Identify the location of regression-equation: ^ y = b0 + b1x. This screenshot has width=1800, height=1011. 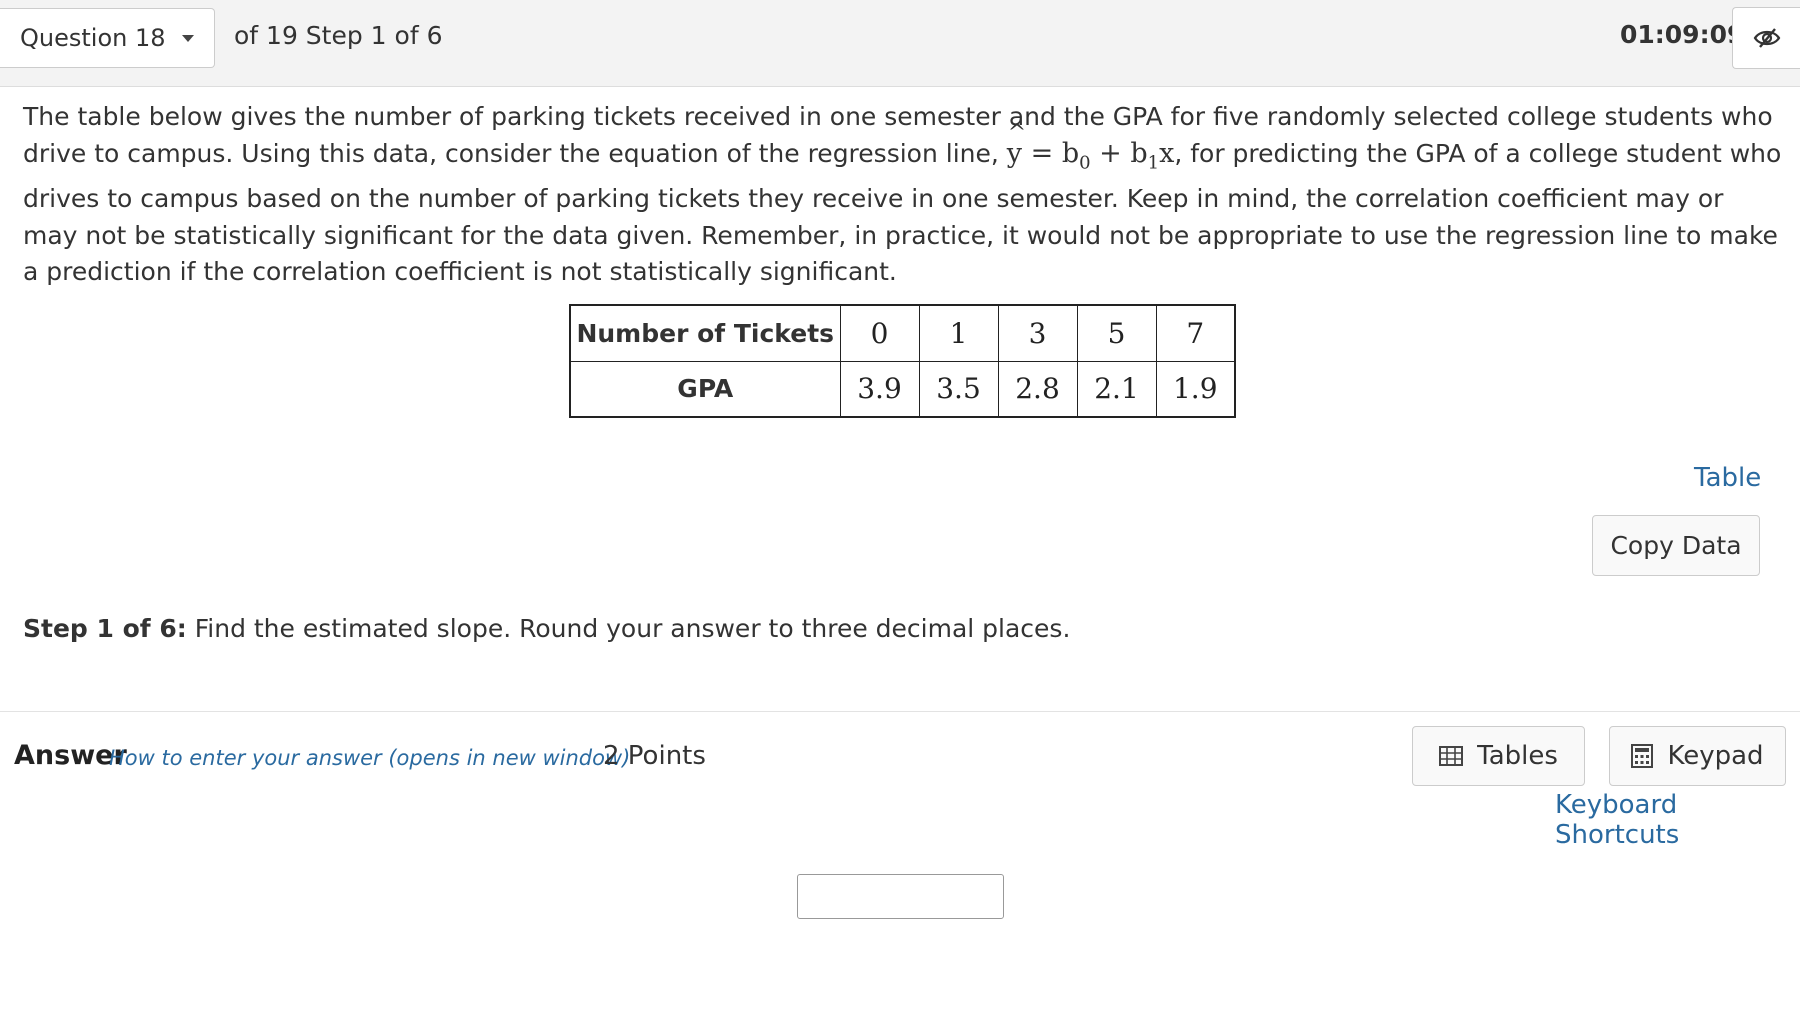
(1091, 147).